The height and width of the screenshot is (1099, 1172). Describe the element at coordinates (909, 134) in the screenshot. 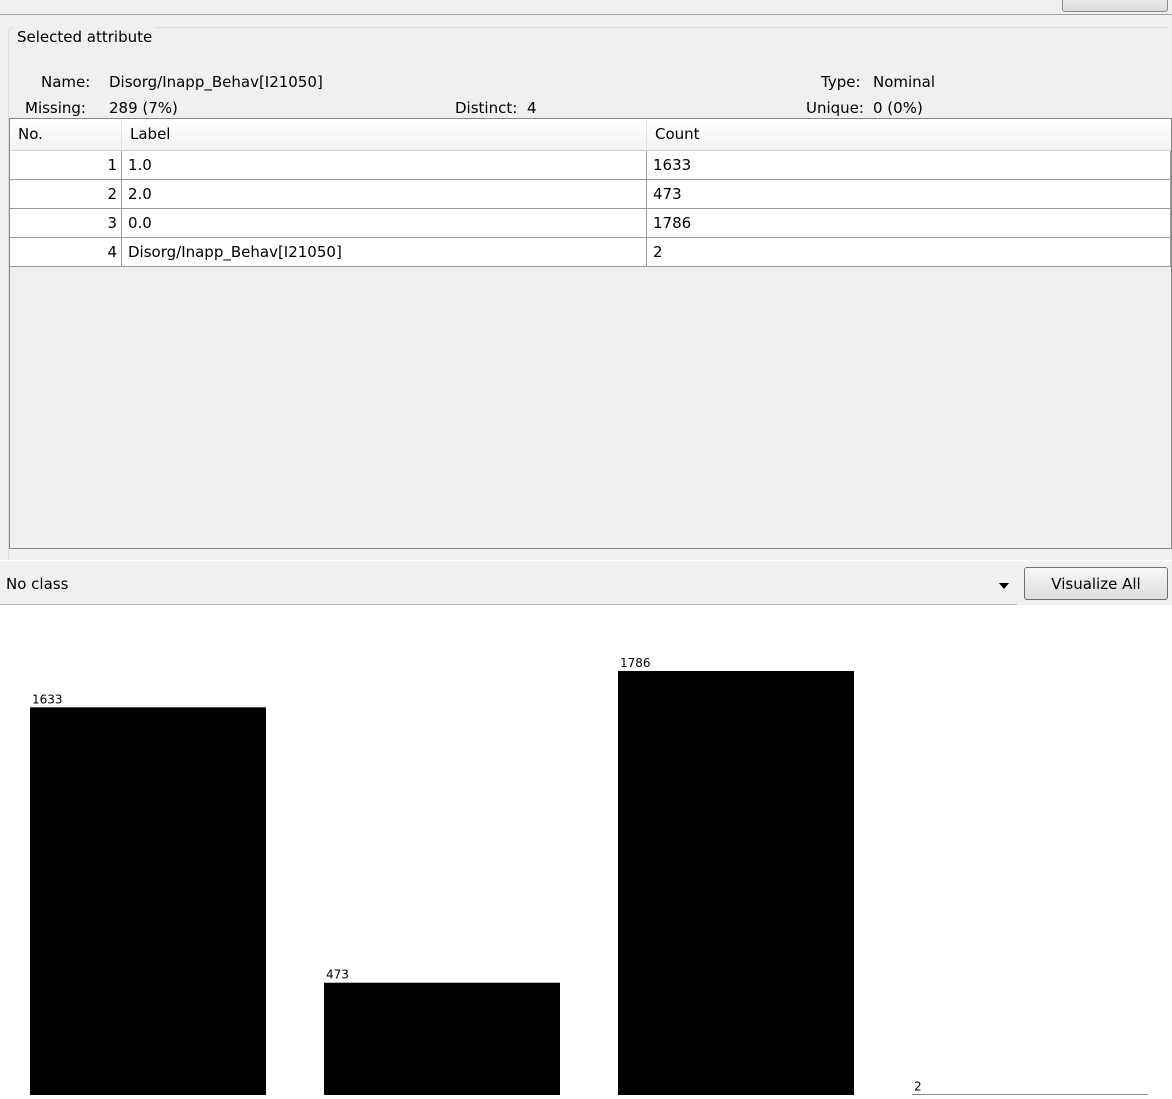

I see `column-header-count: Count` at that location.